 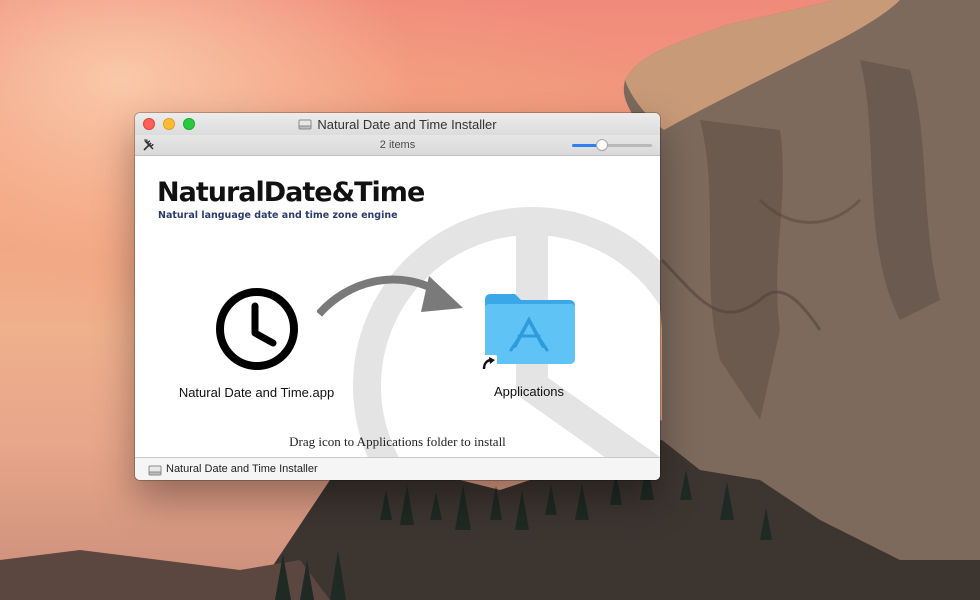 What do you see at coordinates (256, 392) in the screenshot?
I see `app-label: Natural Date and Time.app` at bounding box center [256, 392].